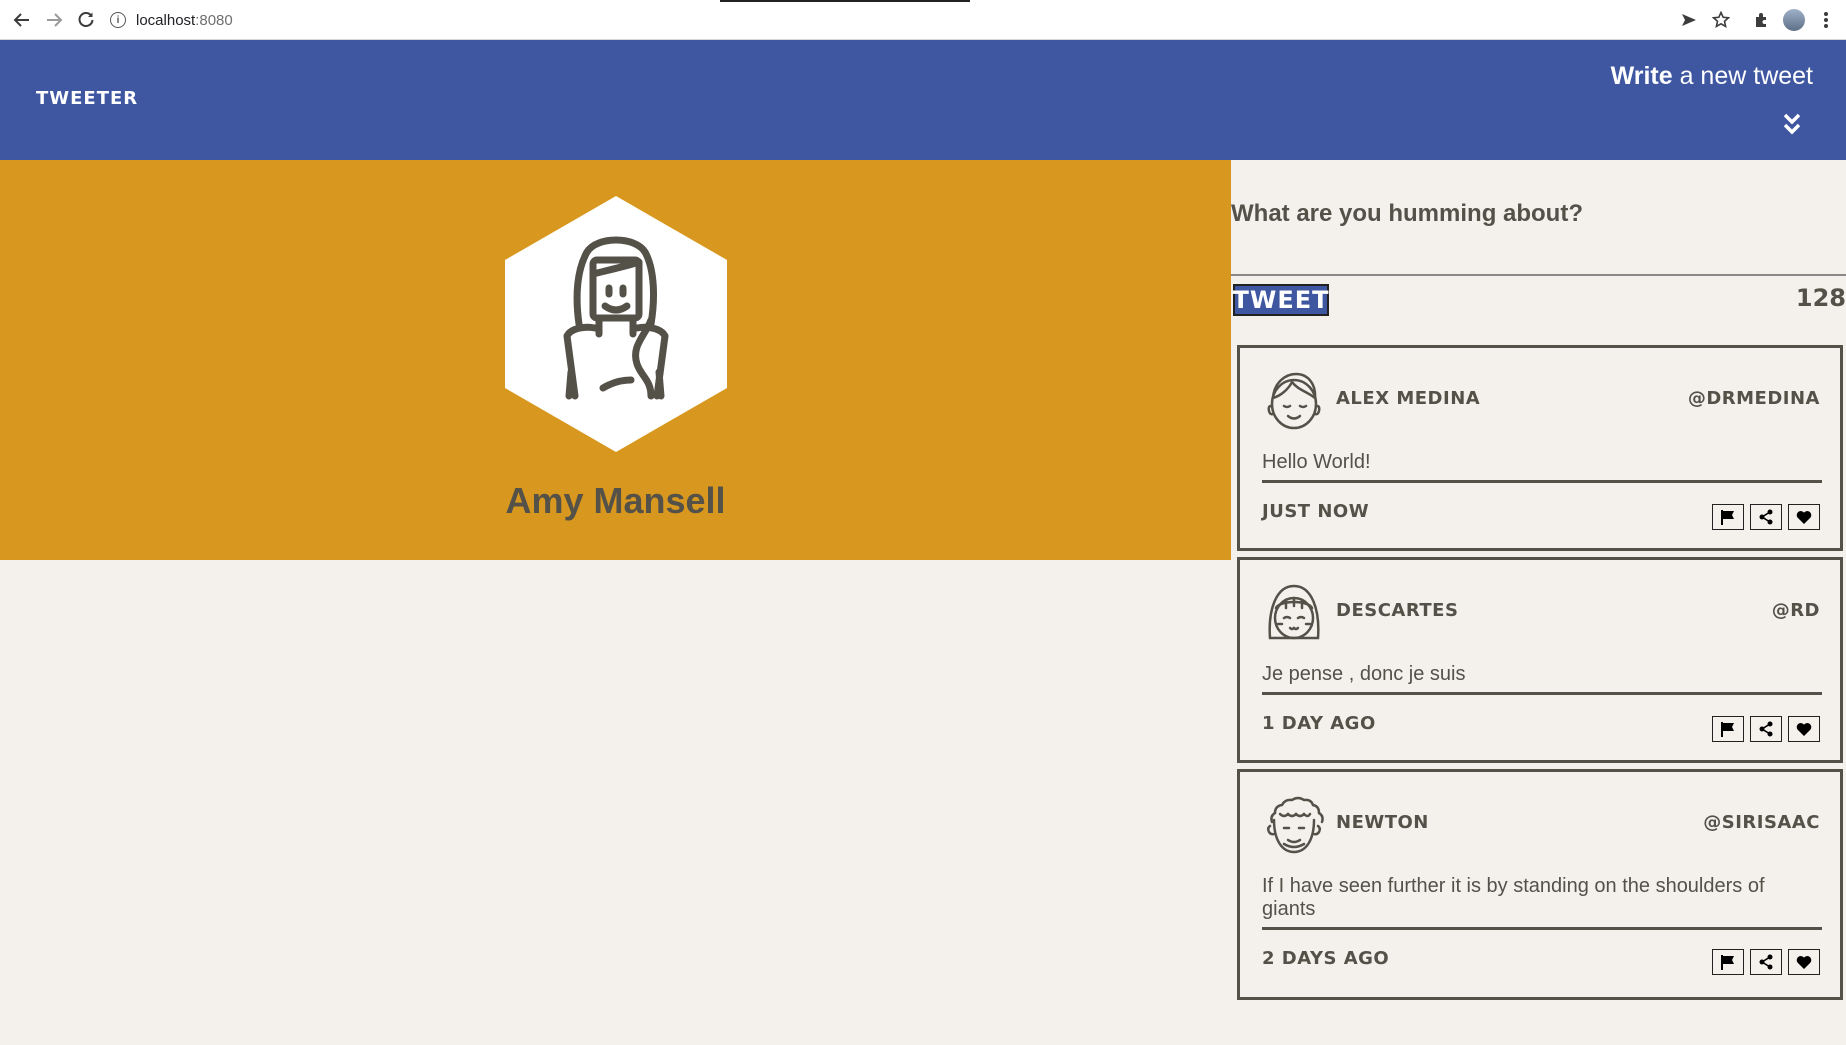 This screenshot has width=1846, height=1045. What do you see at coordinates (166, 20) in the screenshot?
I see `url-host: localhost` at bounding box center [166, 20].